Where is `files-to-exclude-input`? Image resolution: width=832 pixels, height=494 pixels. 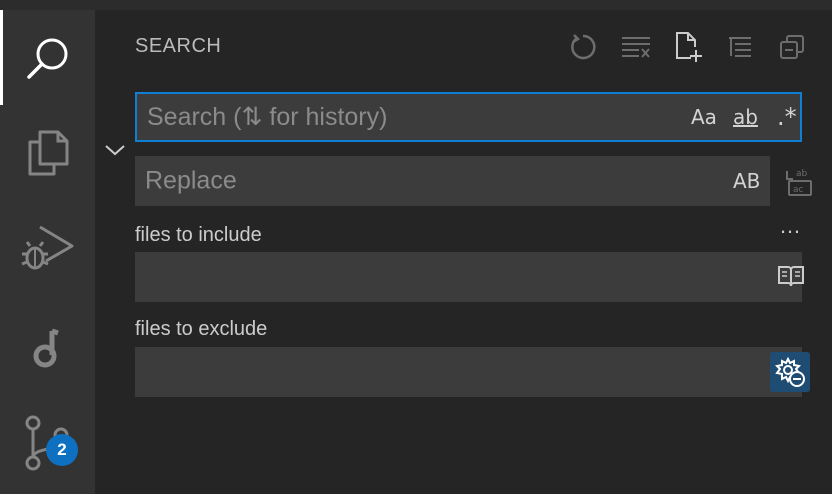
files-to-exclude-input is located at coordinates (472, 372).